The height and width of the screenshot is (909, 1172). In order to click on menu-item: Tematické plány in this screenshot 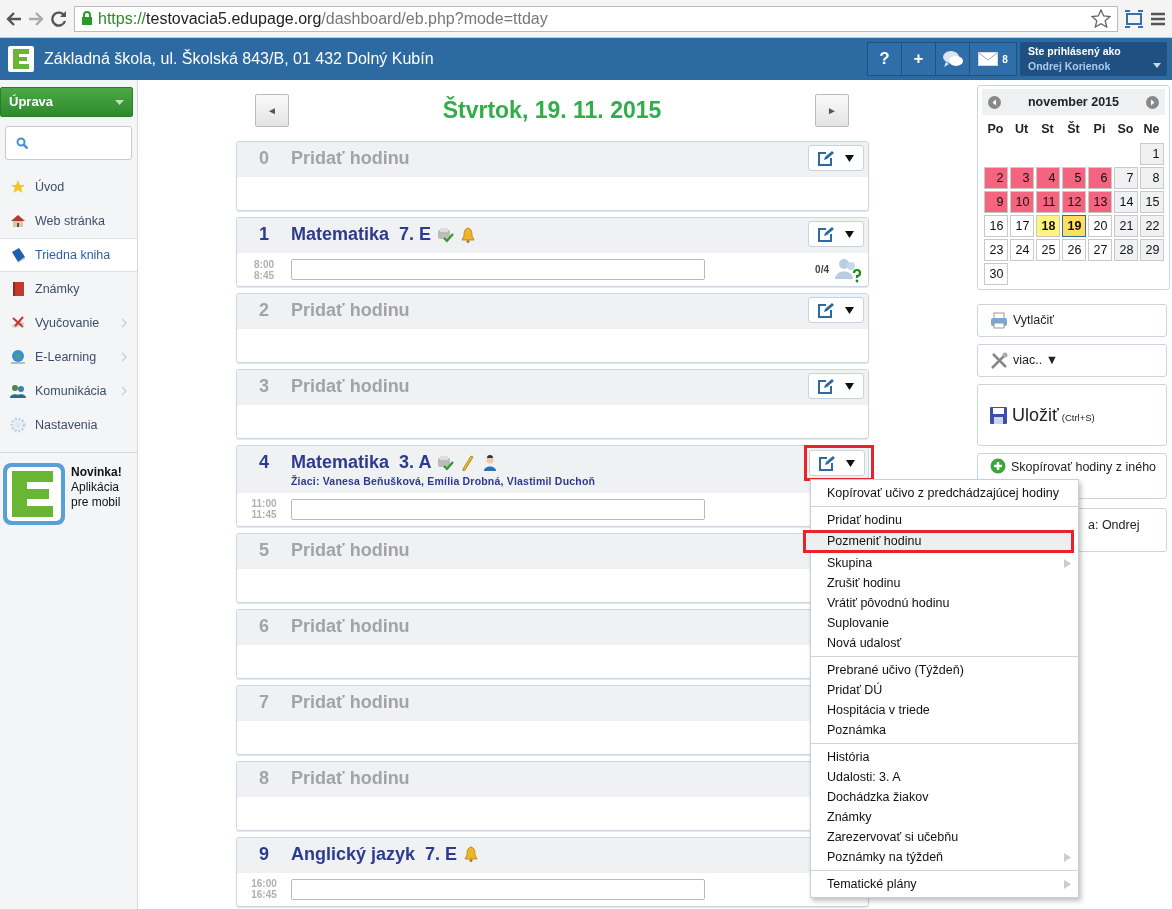, I will do `click(944, 884)`.